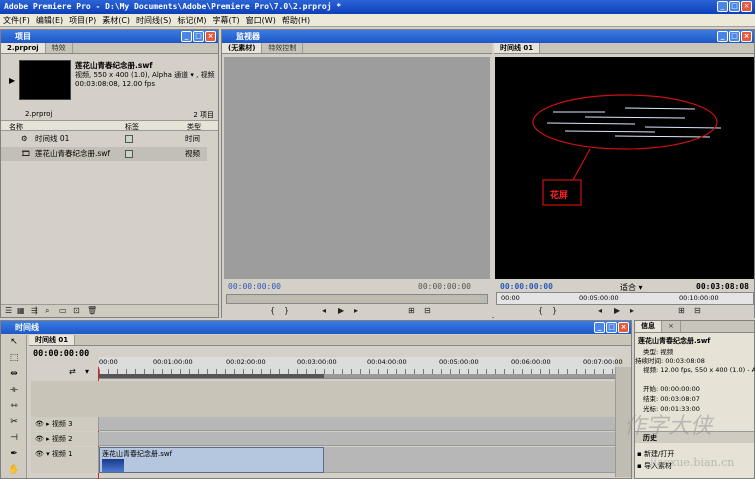  Describe the element at coordinates (65, 424) in the screenshot. I see `track-header-video3: 👁 ▸ 视频 3` at that location.